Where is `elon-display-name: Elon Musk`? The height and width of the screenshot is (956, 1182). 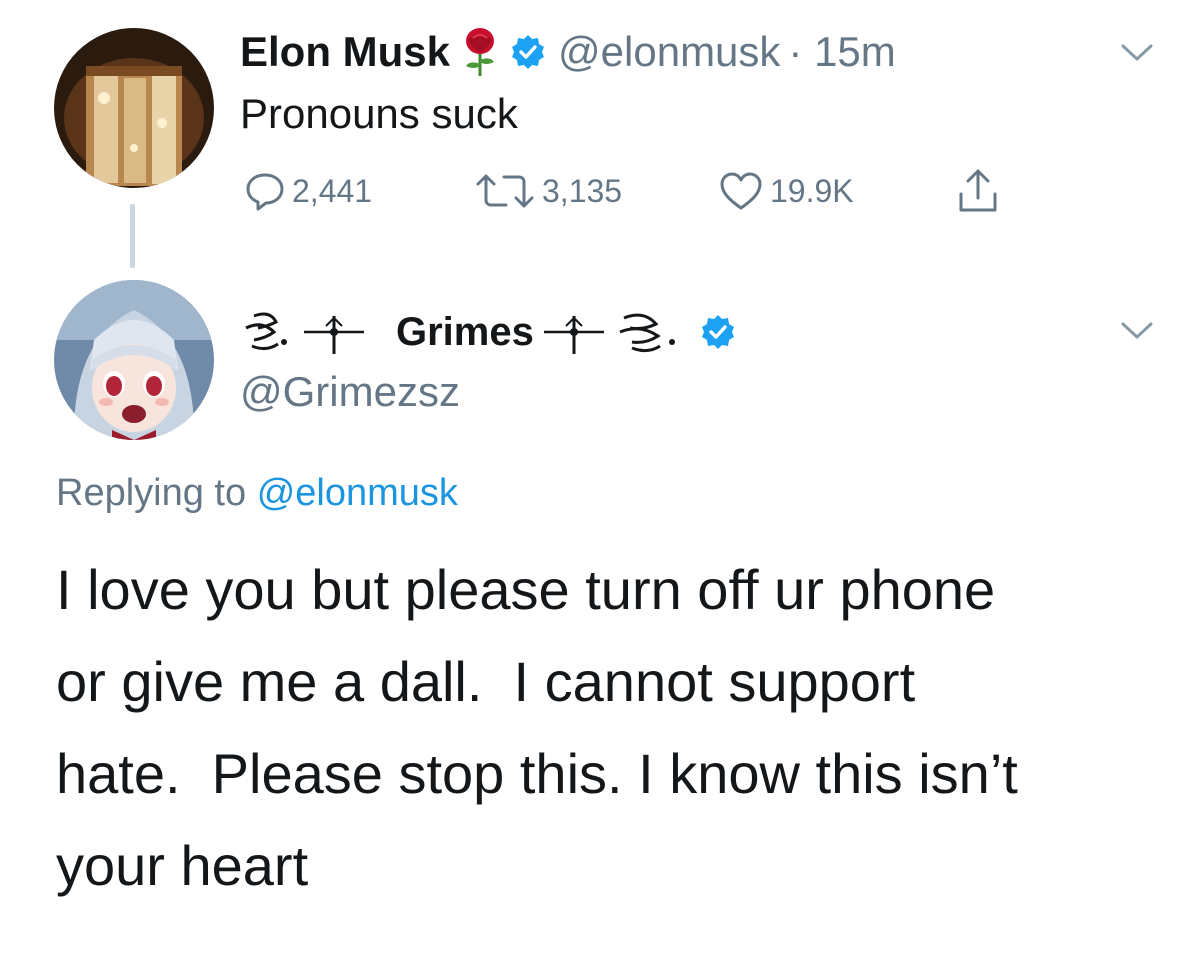
elon-display-name: Elon Musk is located at coordinates (345, 52).